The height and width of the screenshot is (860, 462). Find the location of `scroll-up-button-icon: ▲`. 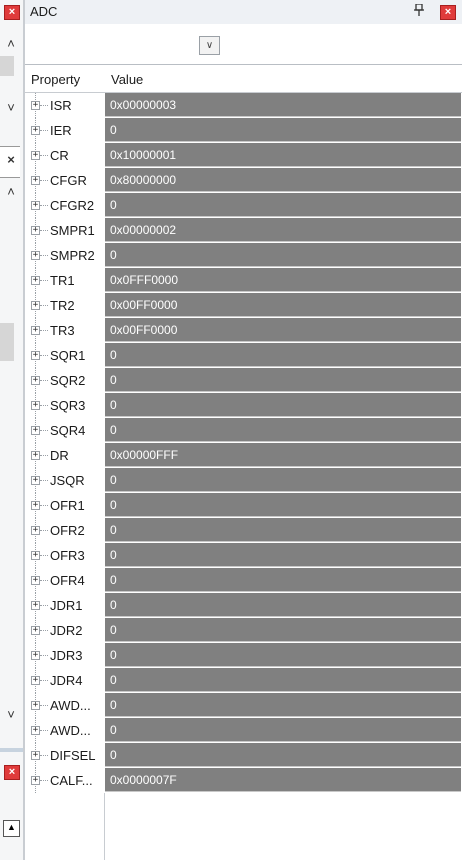

scroll-up-button-icon: ▲ is located at coordinates (11, 828).